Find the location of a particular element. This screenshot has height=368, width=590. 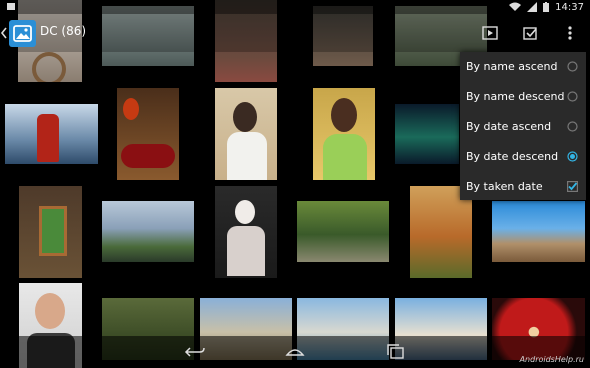

photo-thumbnail-bride is located at coordinates (246, 134).